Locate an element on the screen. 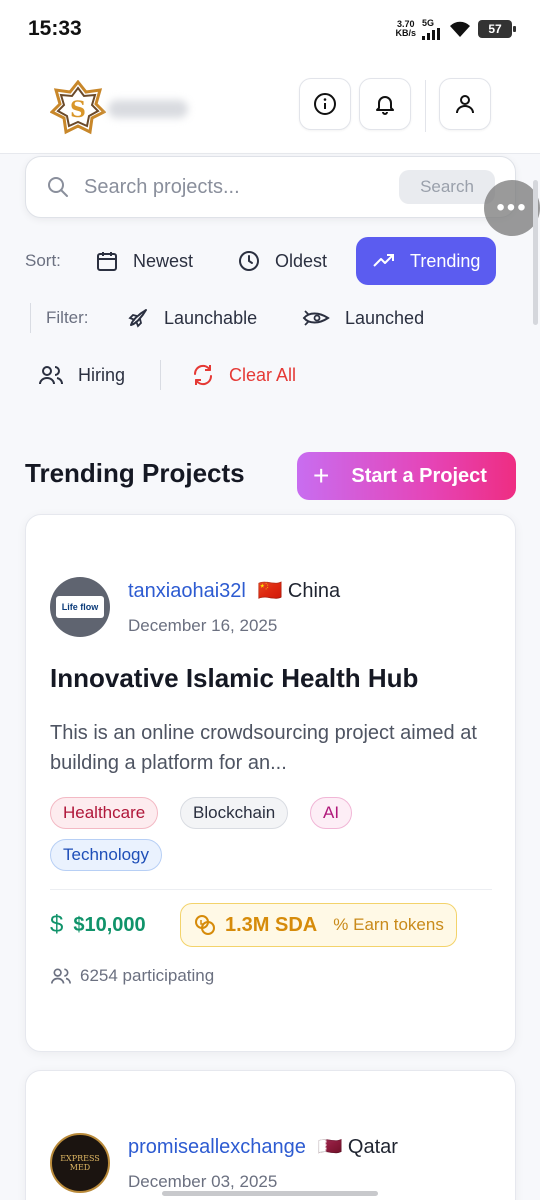 The width and height of the screenshot is (540, 1200). svg-text: S is located at coordinates (78, 110).